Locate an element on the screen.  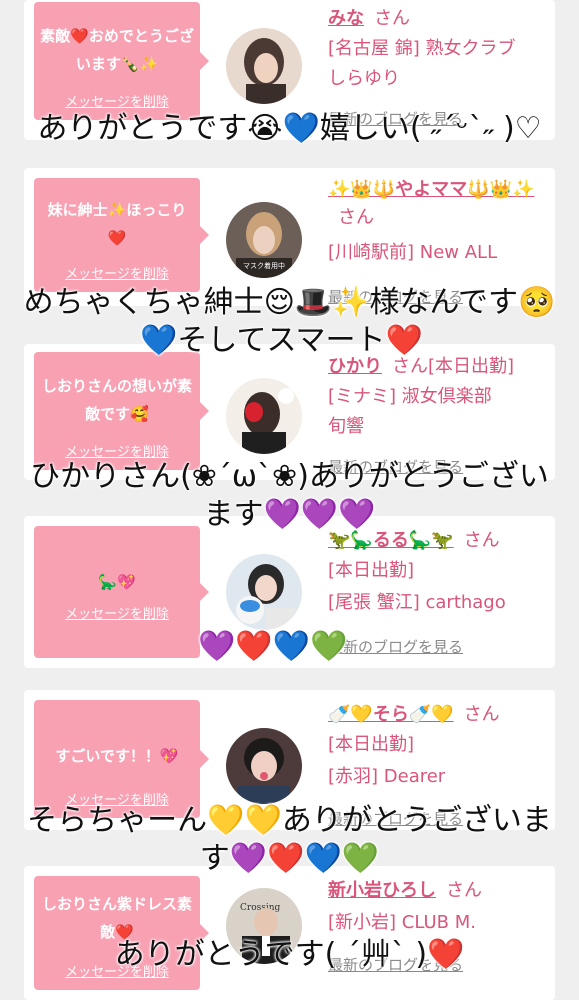
cast-name-link: みな is located at coordinates (346, 18).